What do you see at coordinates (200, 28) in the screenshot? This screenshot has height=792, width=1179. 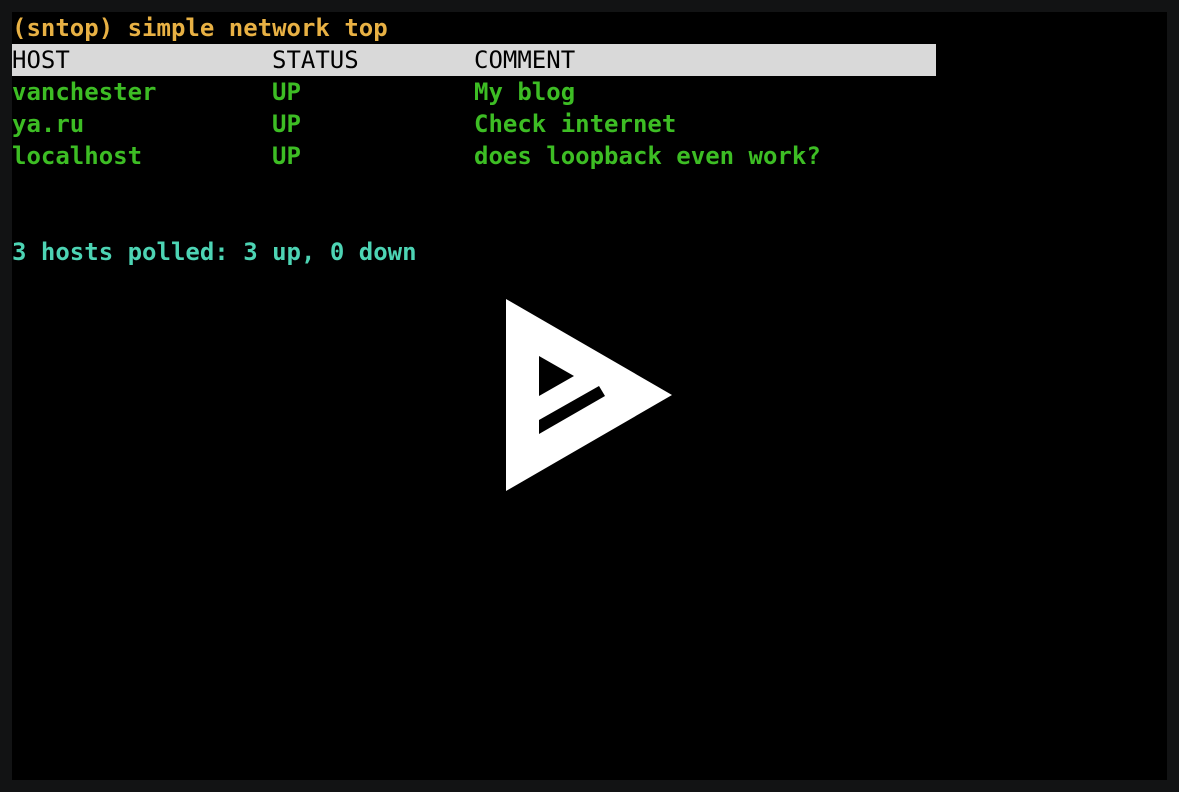 I see `app-title: (sntop) simple network top` at bounding box center [200, 28].